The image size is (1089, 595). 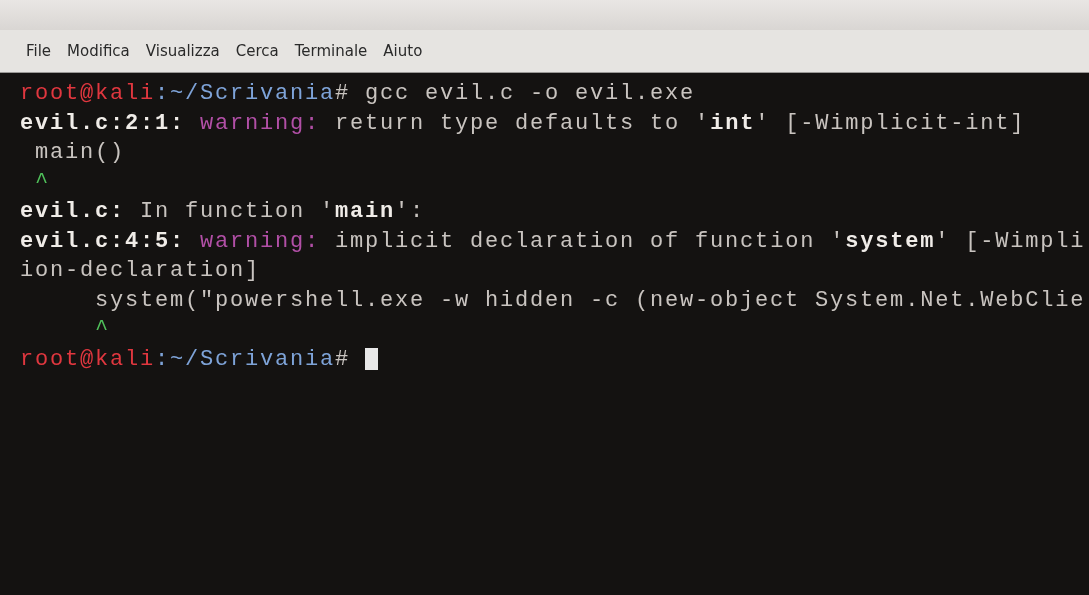 I want to click on menu-item: Aiuto, so click(x=403, y=51).